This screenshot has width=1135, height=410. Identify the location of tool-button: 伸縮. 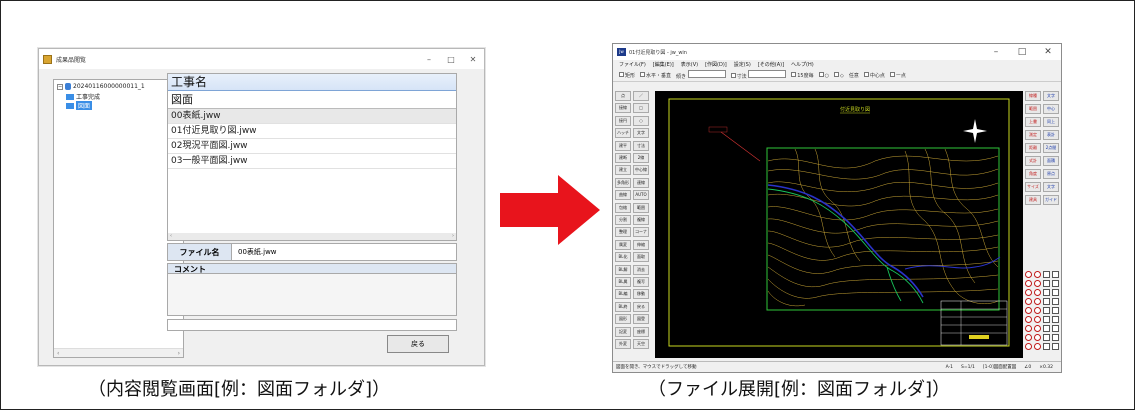
(641, 244).